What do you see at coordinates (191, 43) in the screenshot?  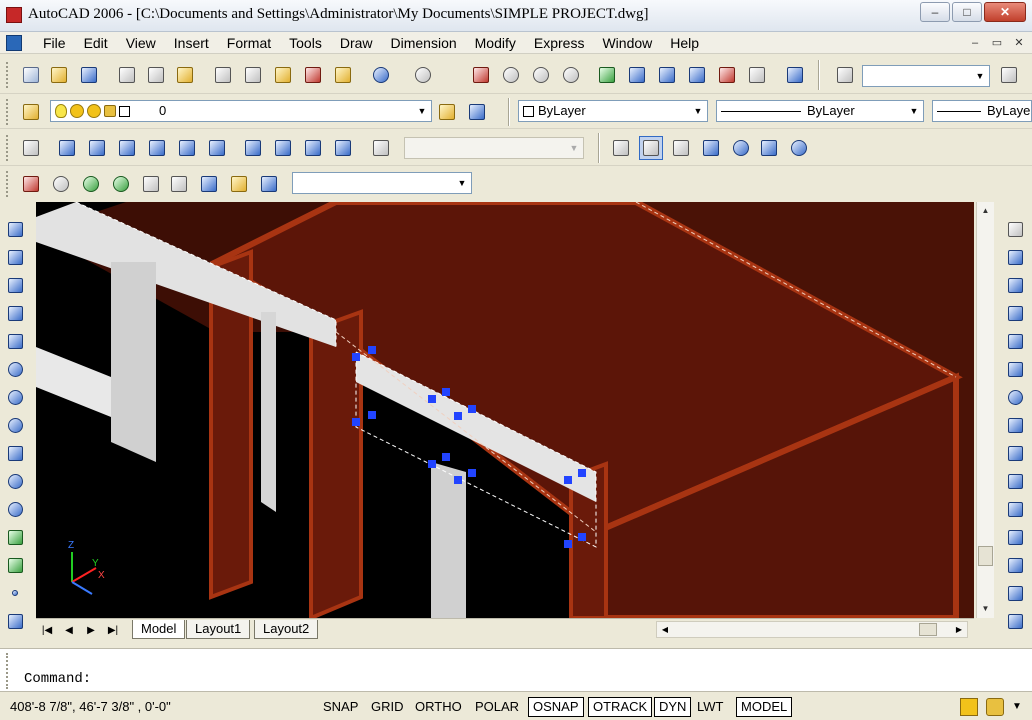 I see `menu-insert: Insert` at bounding box center [191, 43].